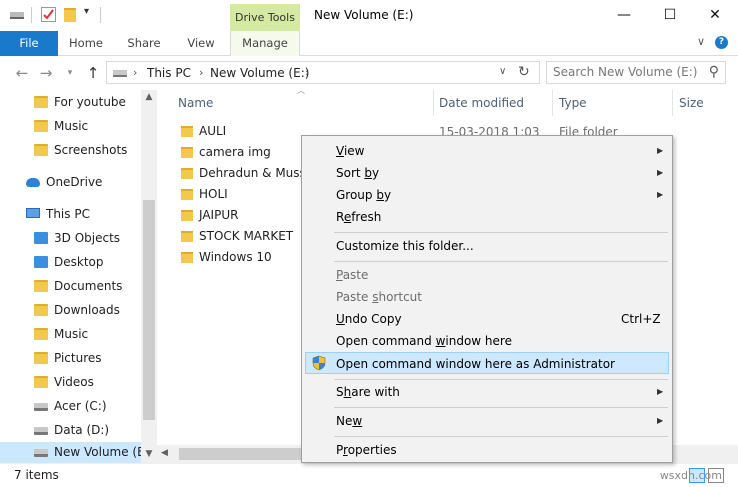  I want to click on list-item: STOCK MARKET, so click(242, 236).